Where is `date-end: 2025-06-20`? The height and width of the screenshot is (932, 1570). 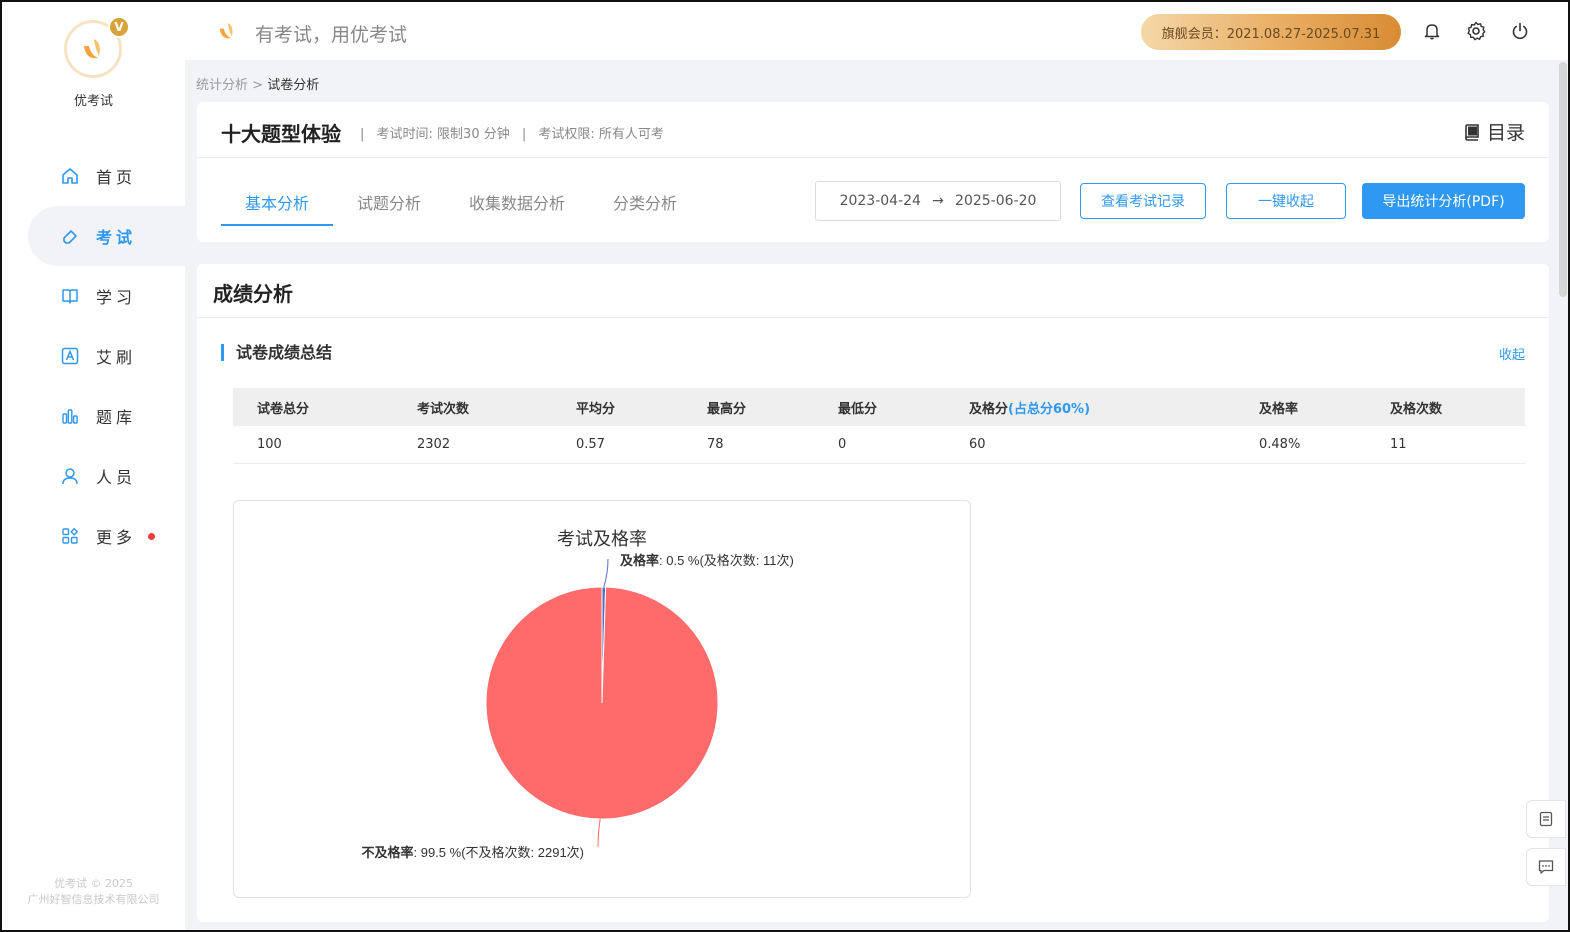
date-end: 2025-06-20 is located at coordinates (995, 201).